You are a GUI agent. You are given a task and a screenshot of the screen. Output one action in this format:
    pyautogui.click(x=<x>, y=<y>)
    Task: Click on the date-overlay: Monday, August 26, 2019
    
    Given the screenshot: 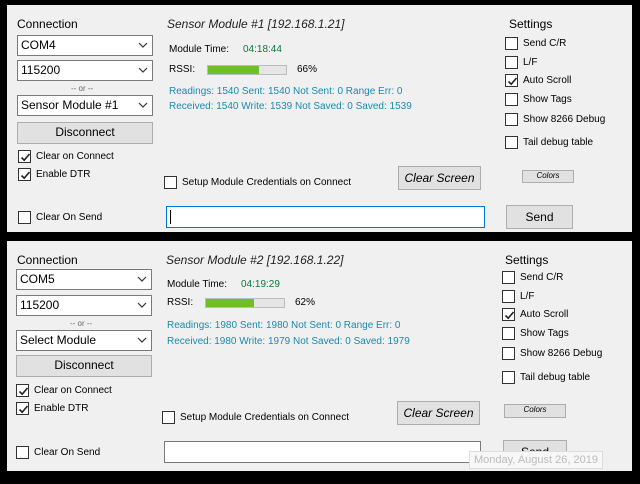 What is the action you would take?
    pyautogui.click(x=536, y=460)
    